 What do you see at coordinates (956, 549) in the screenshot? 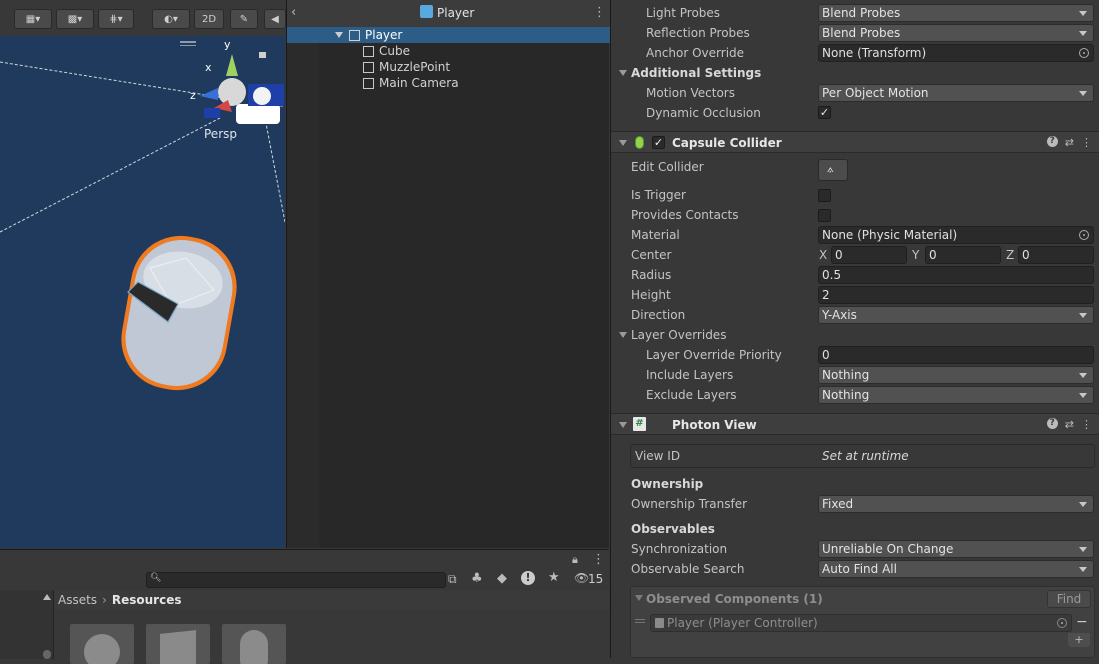
I see `synchronization-dropdown: Unreliable On Change` at bounding box center [956, 549].